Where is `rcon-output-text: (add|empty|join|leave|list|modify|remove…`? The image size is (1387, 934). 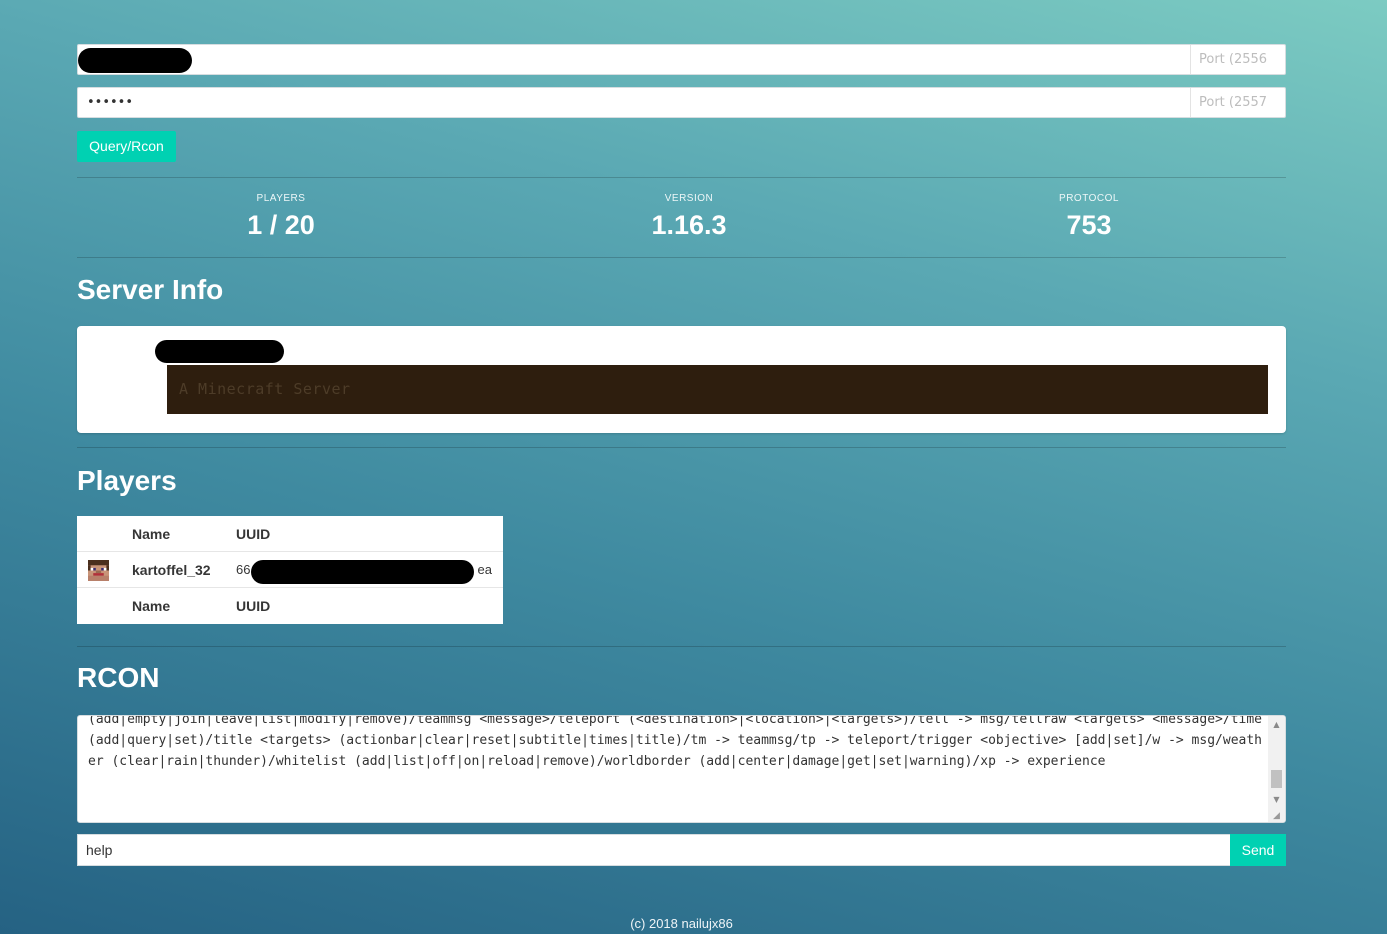 rcon-output-text: (add|empty|join|leave|list|modify|remove… is located at coordinates (679, 742).